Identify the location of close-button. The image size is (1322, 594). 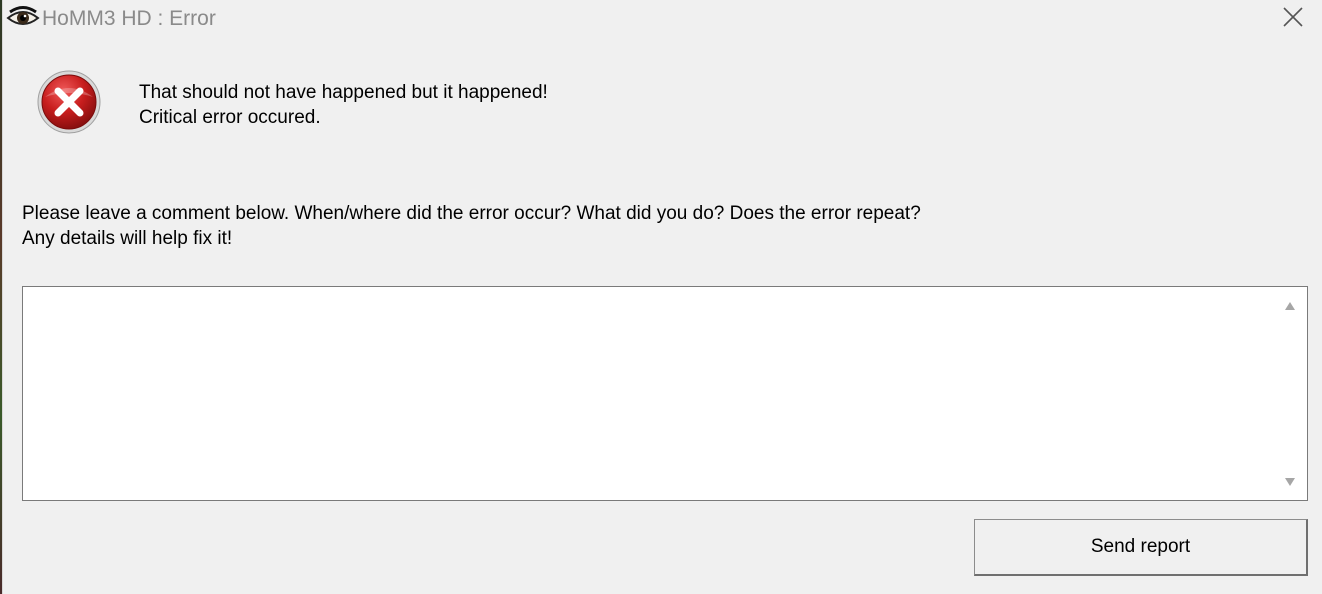
(1293, 19).